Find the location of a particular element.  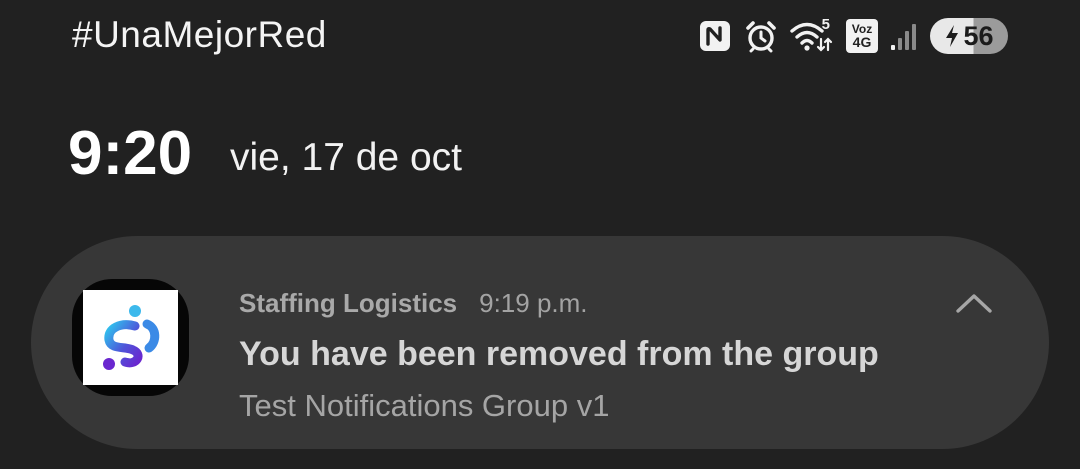

signal-icon is located at coordinates (904, 36).